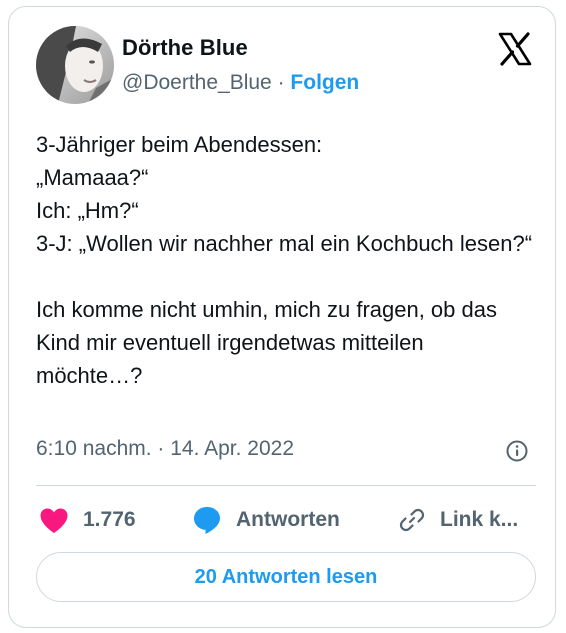 This screenshot has height=633, width=566. What do you see at coordinates (197, 82) in the screenshot?
I see `author-handle: @Doerthe_Blue` at bounding box center [197, 82].